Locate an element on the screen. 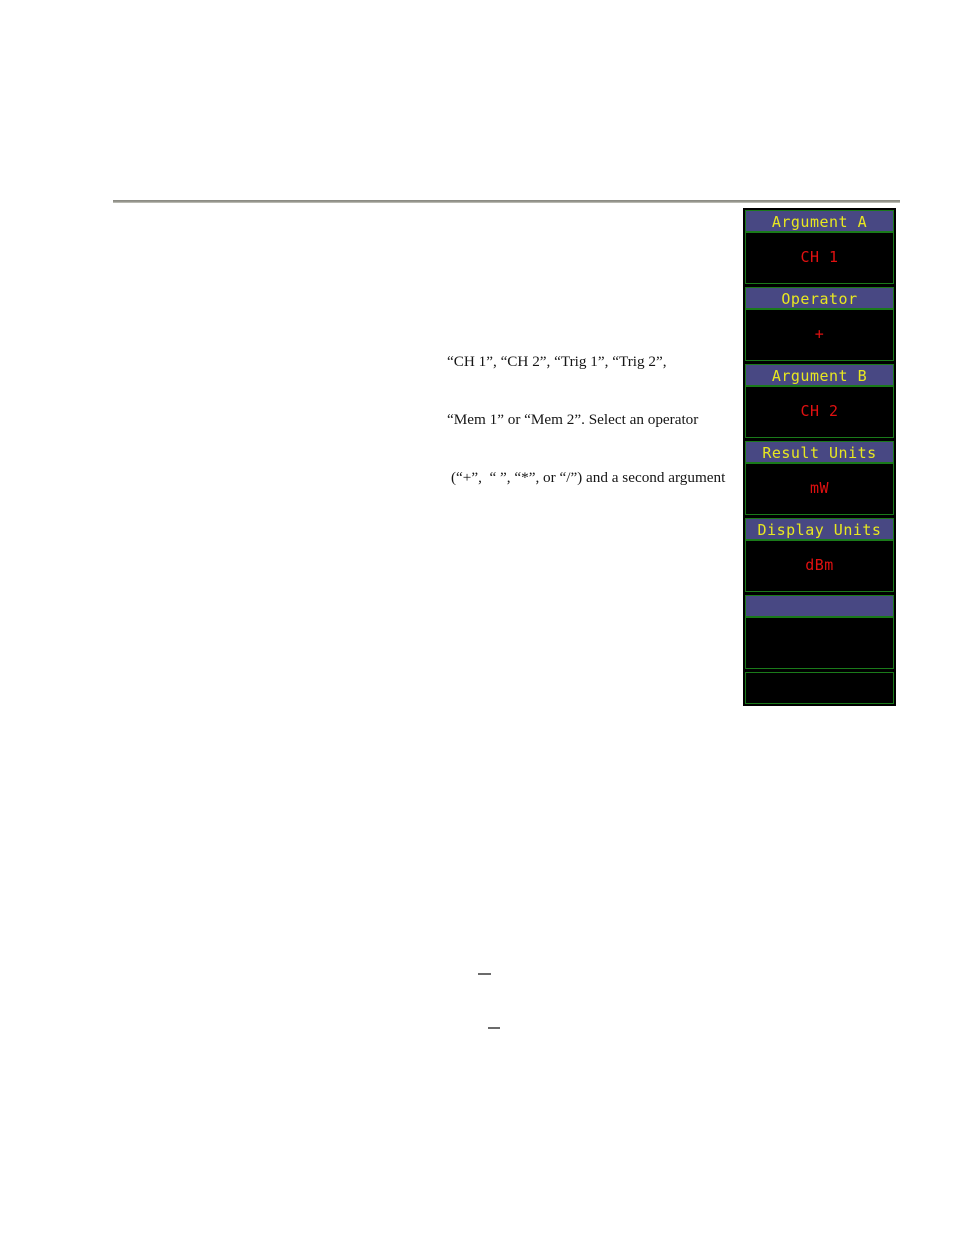 Image resolution: width=954 pixels, height=1235 pixels. softkey-group-argument-a: Argument A CH 1 is located at coordinates (819, 247).